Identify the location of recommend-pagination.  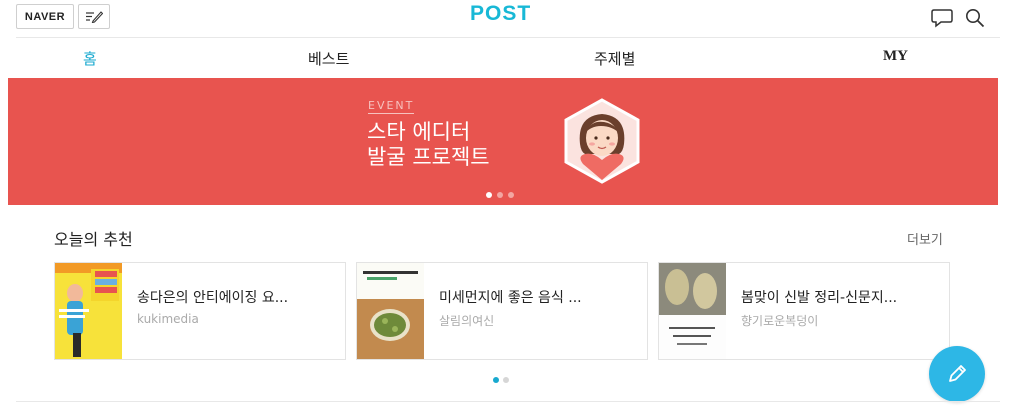
(501, 380).